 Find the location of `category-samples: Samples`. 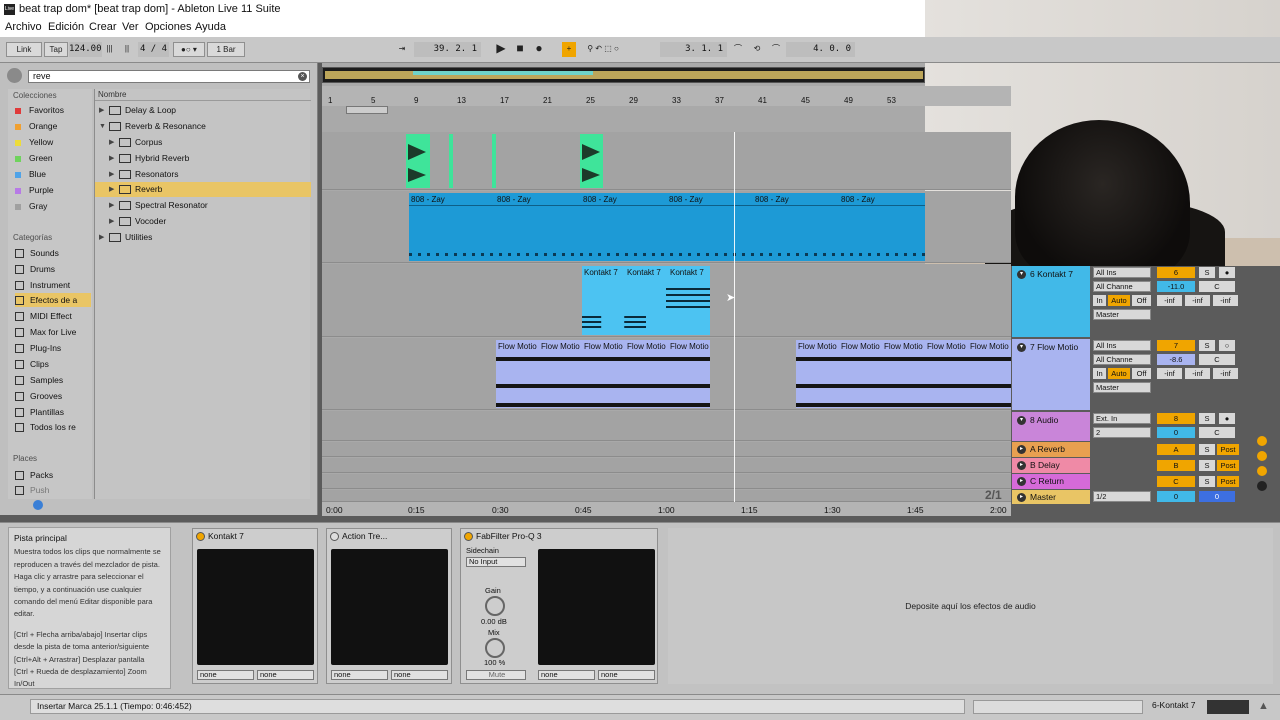

category-samples: Samples is located at coordinates (53, 380).